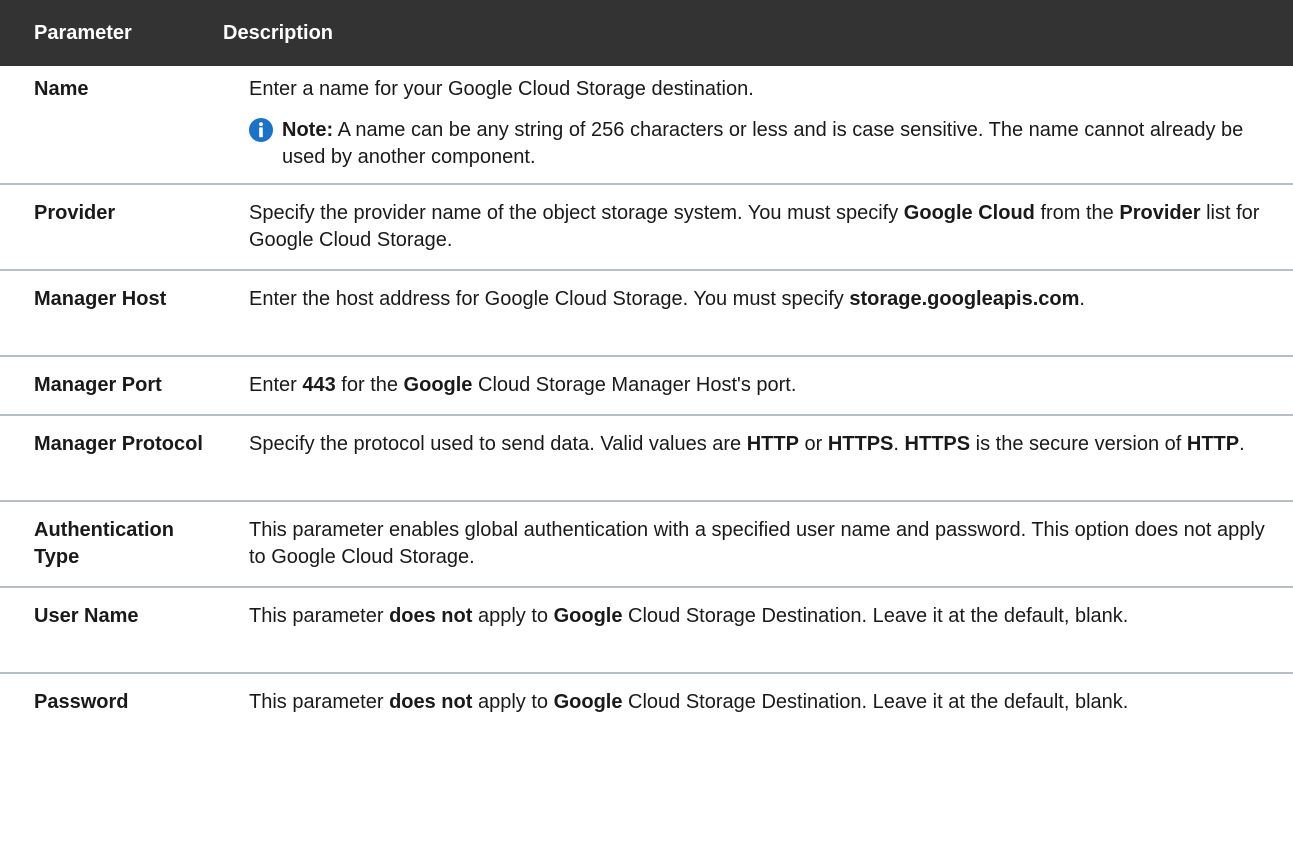 The height and width of the screenshot is (842, 1293). Describe the element at coordinates (83, 32) in the screenshot. I see `column-header-parameter: Parameter` at that location.